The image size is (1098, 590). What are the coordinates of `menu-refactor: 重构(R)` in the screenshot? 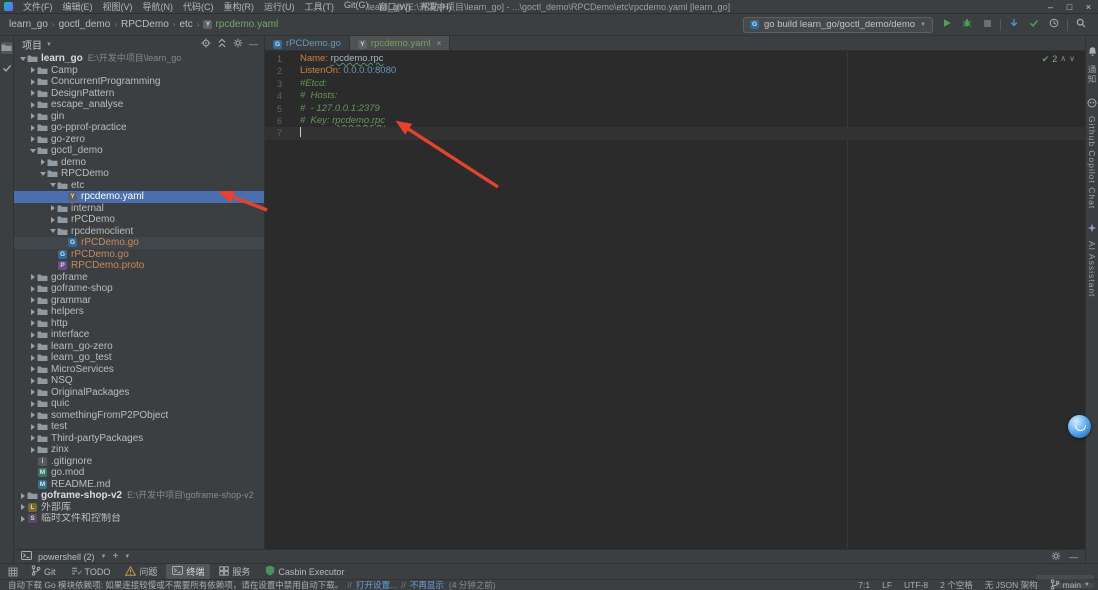 It's located at (239, 6).